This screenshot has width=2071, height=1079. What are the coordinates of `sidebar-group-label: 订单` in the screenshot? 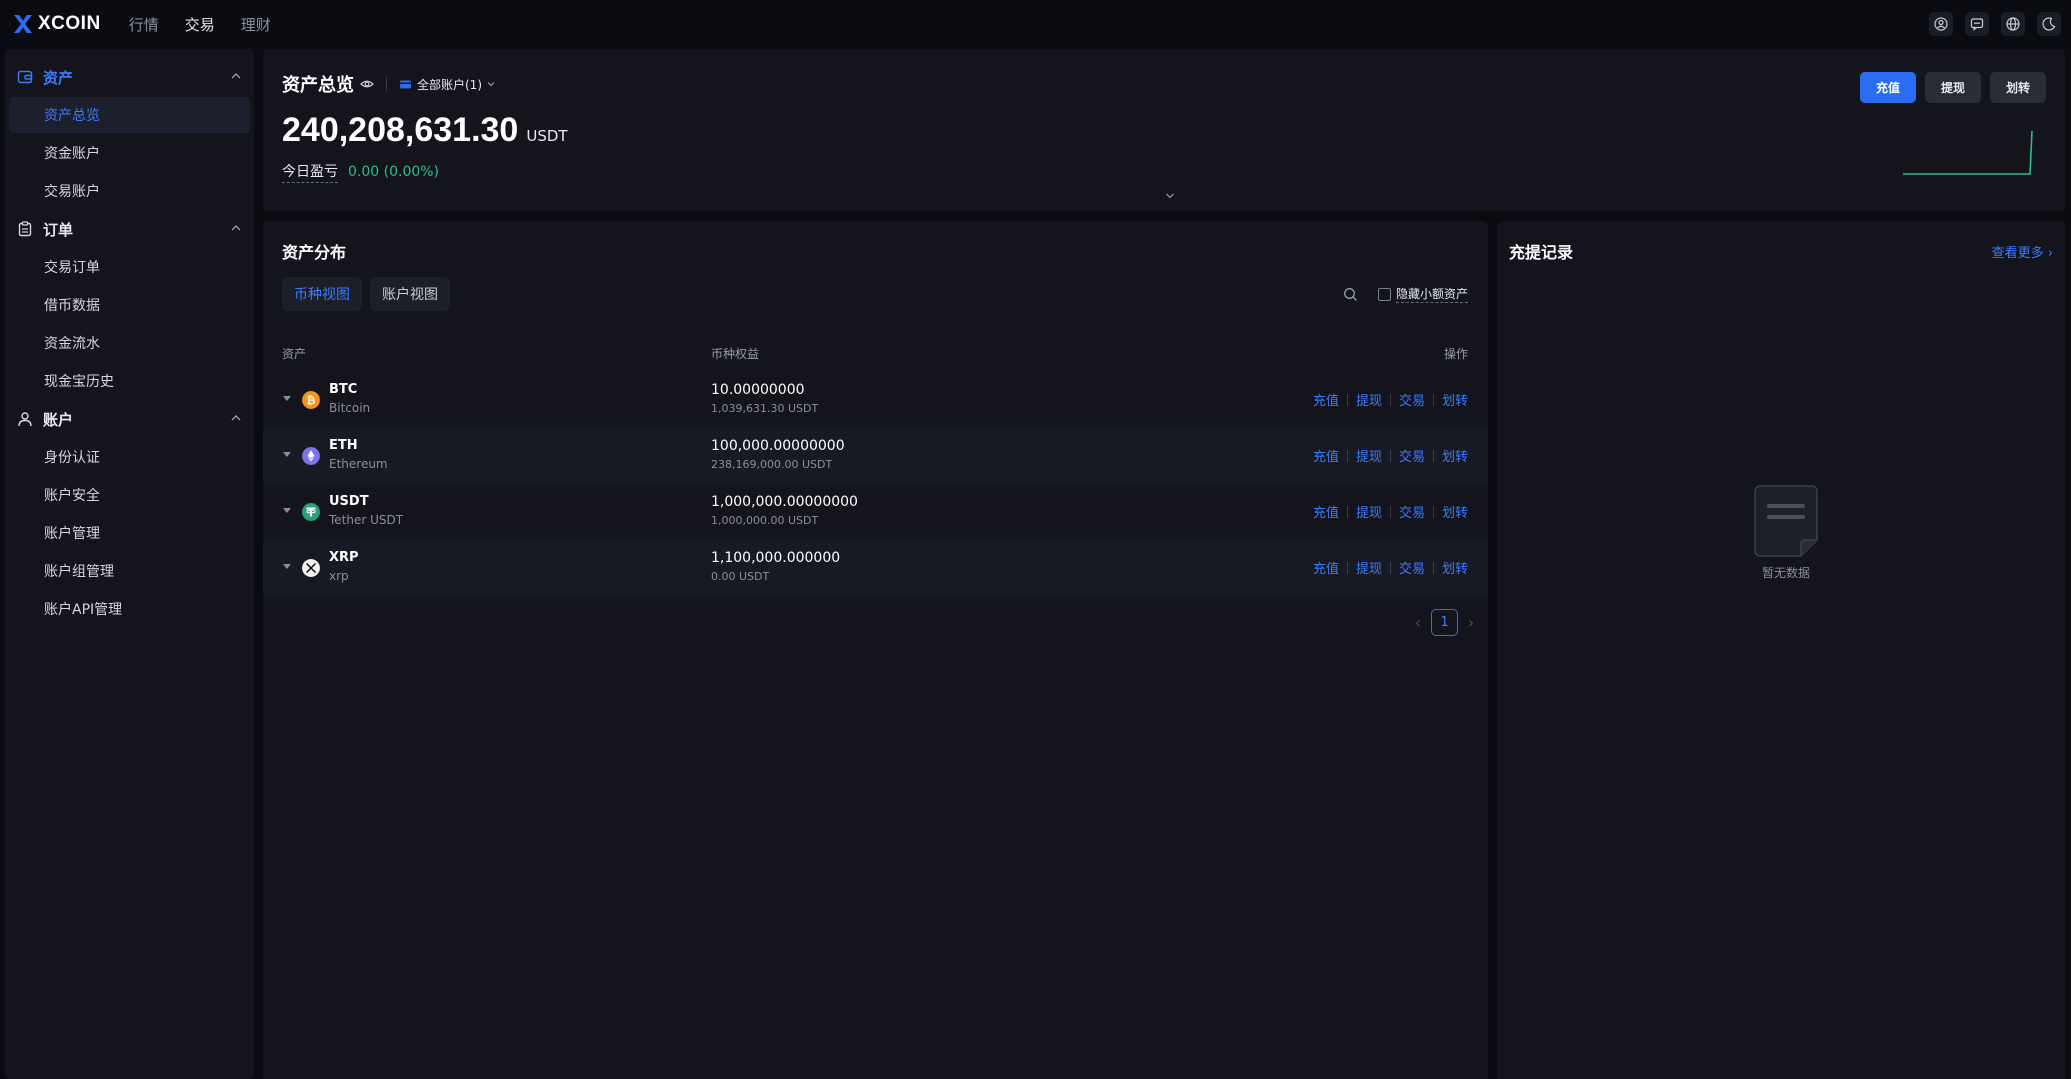 It's located at (58, 229).